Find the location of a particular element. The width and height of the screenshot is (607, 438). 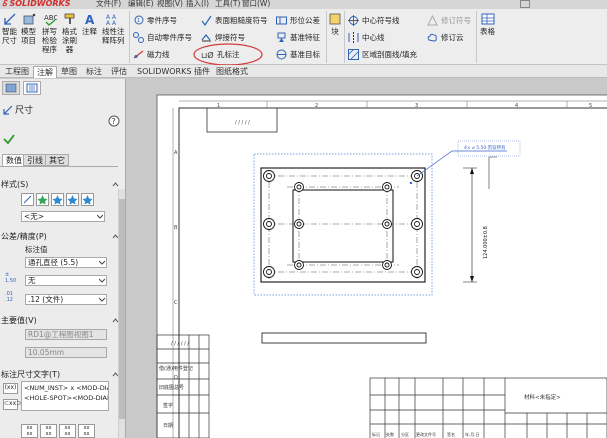

area-hatch-button: 区域剖面线/填充 is located at coordinates (382, 54).